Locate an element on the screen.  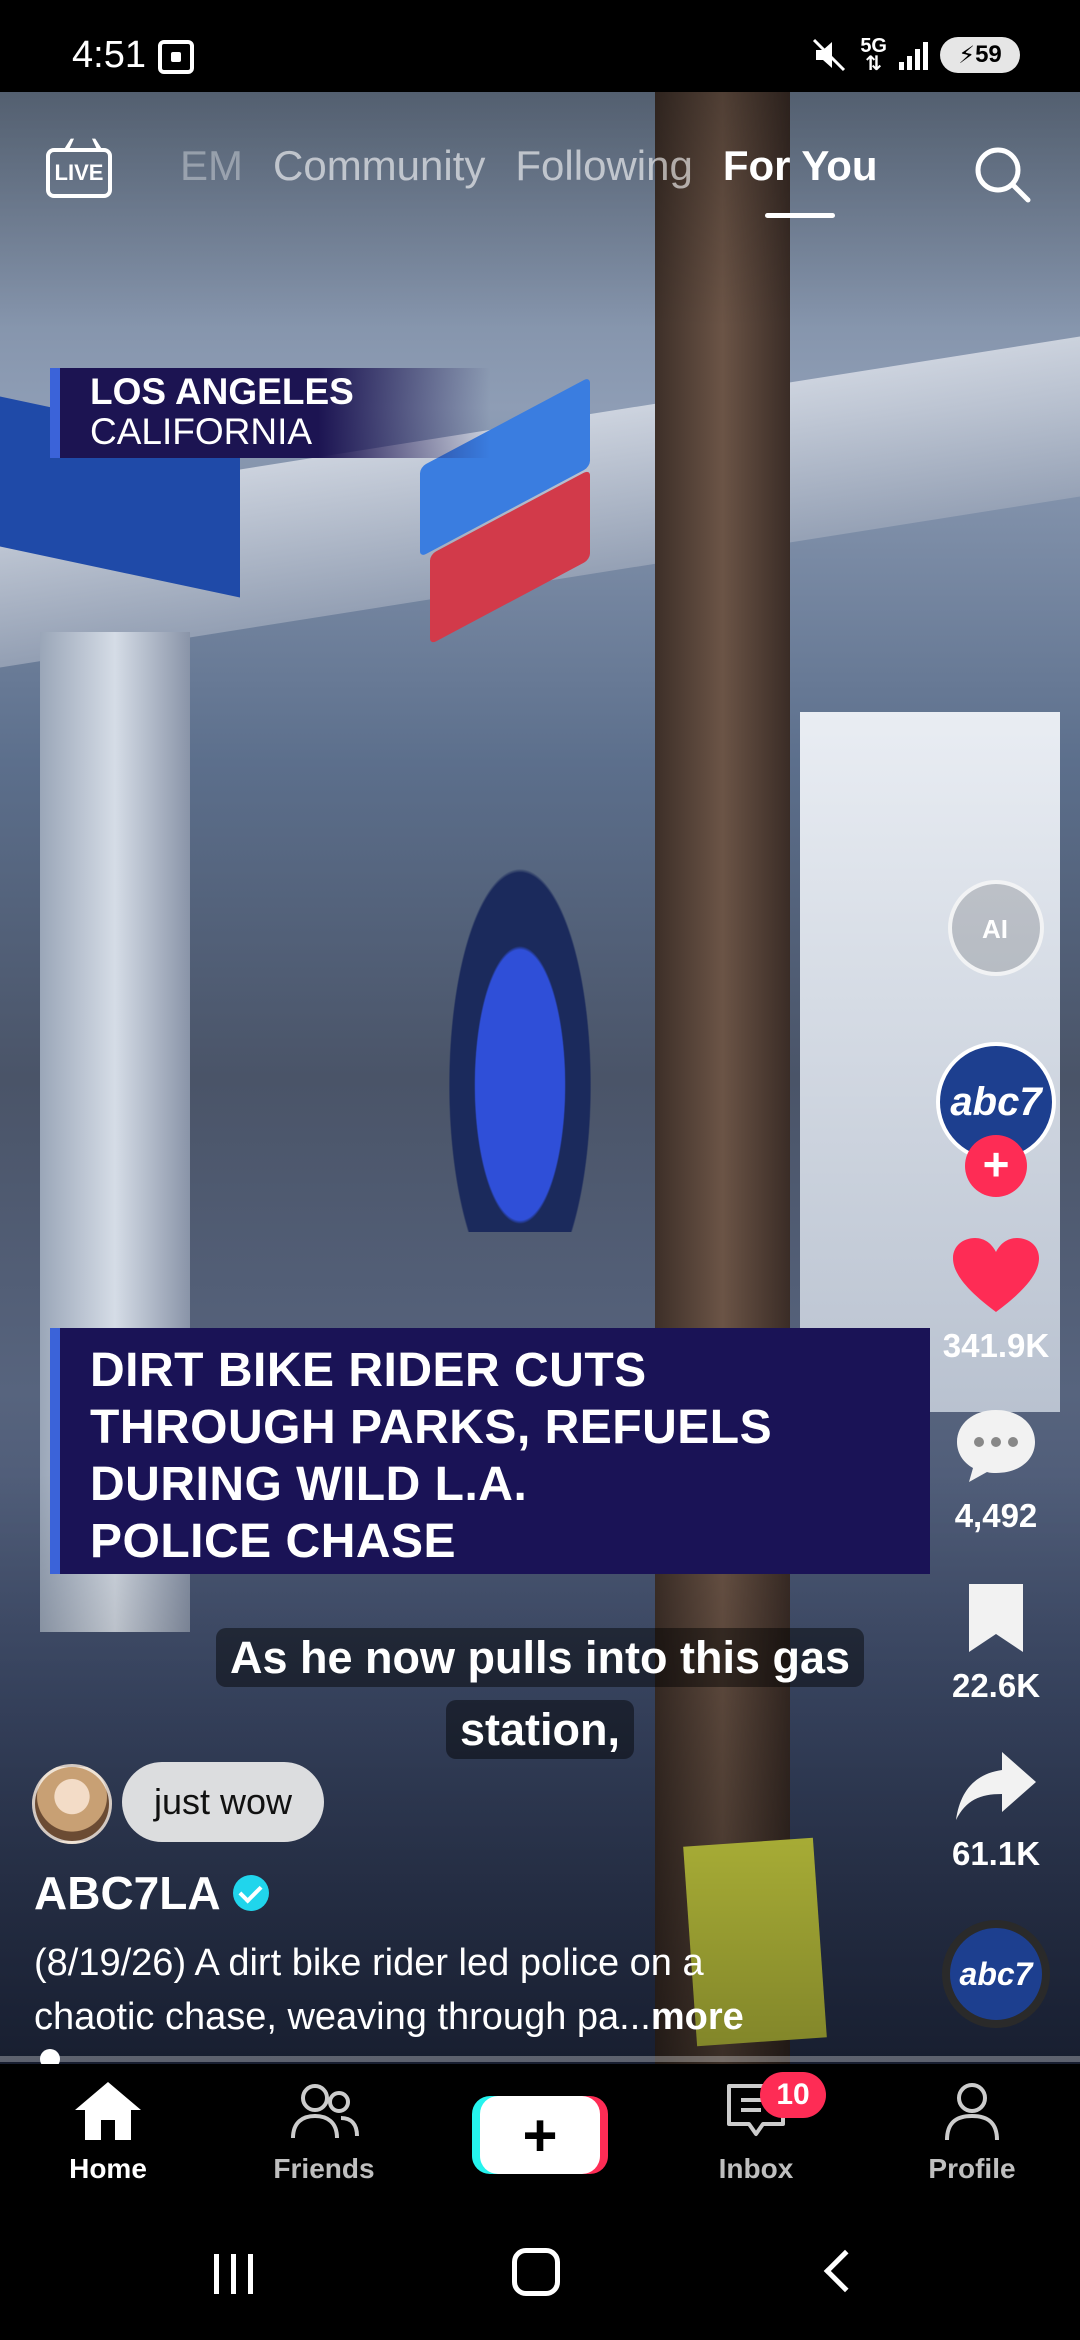
ai-icon is located at coordinates (996, 928).